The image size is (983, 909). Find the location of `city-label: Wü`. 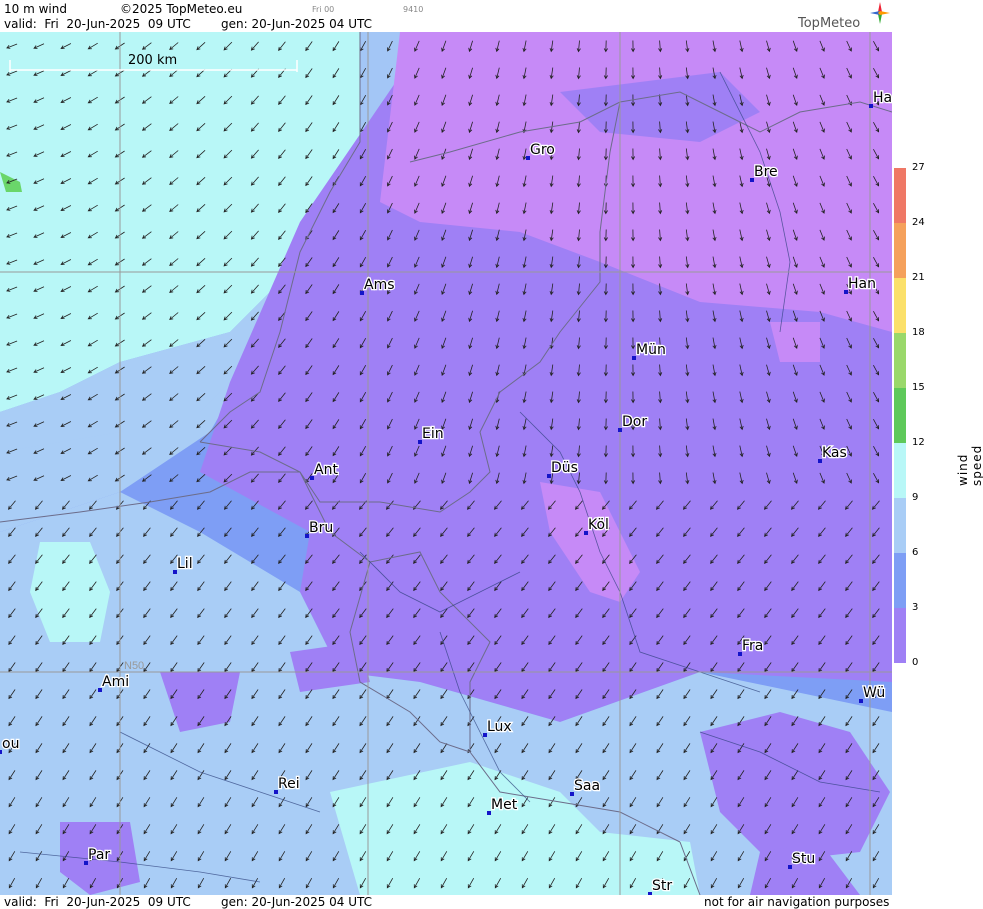

city-label: Wü is located at coordinates (874, 693).